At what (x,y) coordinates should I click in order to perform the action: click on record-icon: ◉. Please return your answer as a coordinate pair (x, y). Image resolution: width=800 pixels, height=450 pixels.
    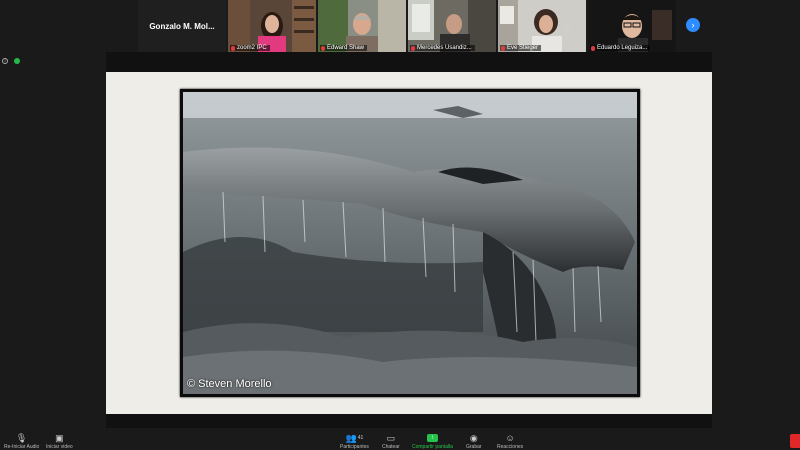
    Looking at the image, I should click on (473, 437).